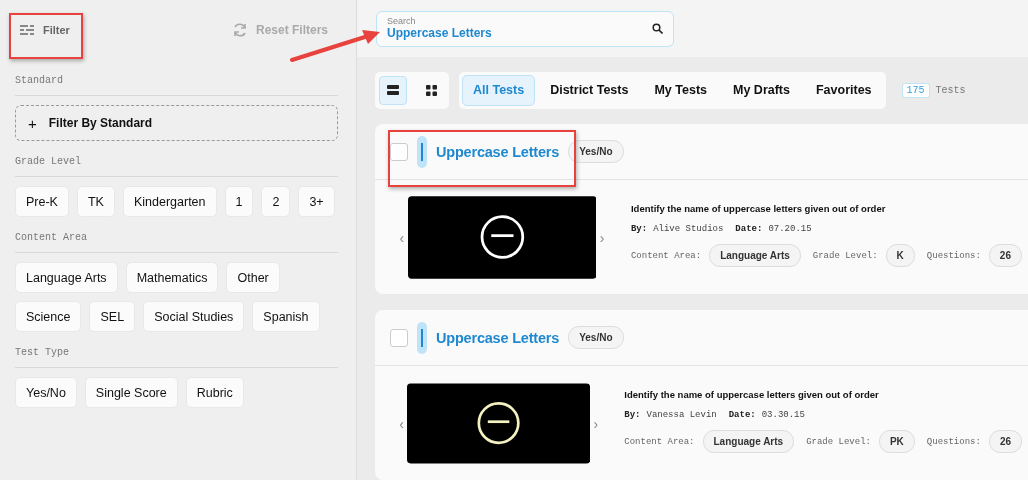  I want to click on grid-icon, so click(431, 90).